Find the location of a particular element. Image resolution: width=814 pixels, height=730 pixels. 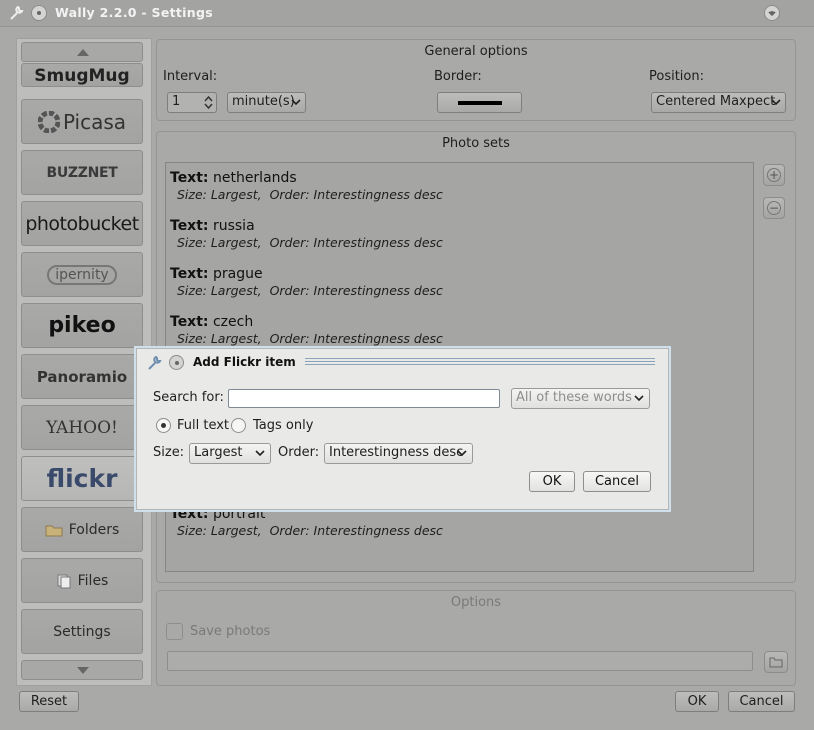

plus-icon: + is located at coordinates (774, 175).